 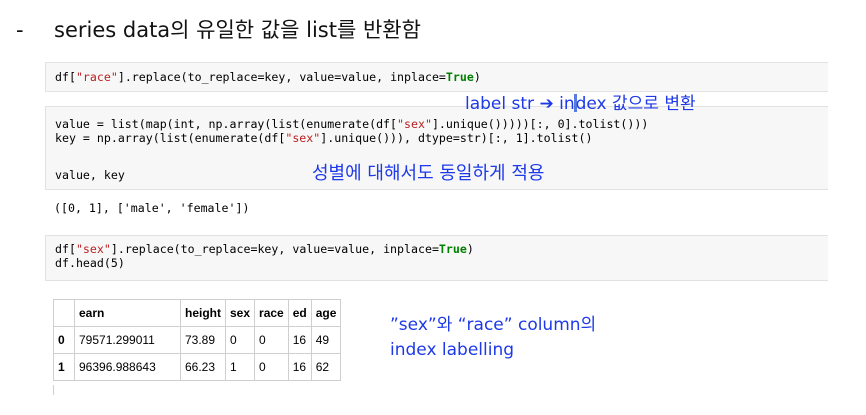 What do you see at coordinates (90, 263) in the screenshot?
I see `code-line: df.head(5)` at bounding box center [90, 263].